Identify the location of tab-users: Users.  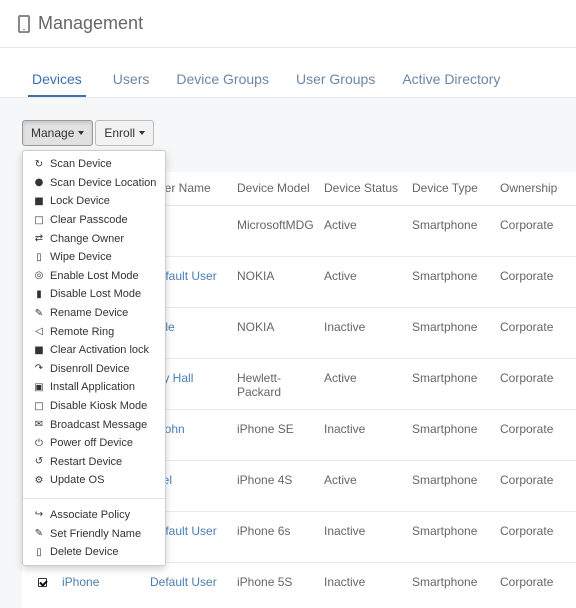
(131, 84).